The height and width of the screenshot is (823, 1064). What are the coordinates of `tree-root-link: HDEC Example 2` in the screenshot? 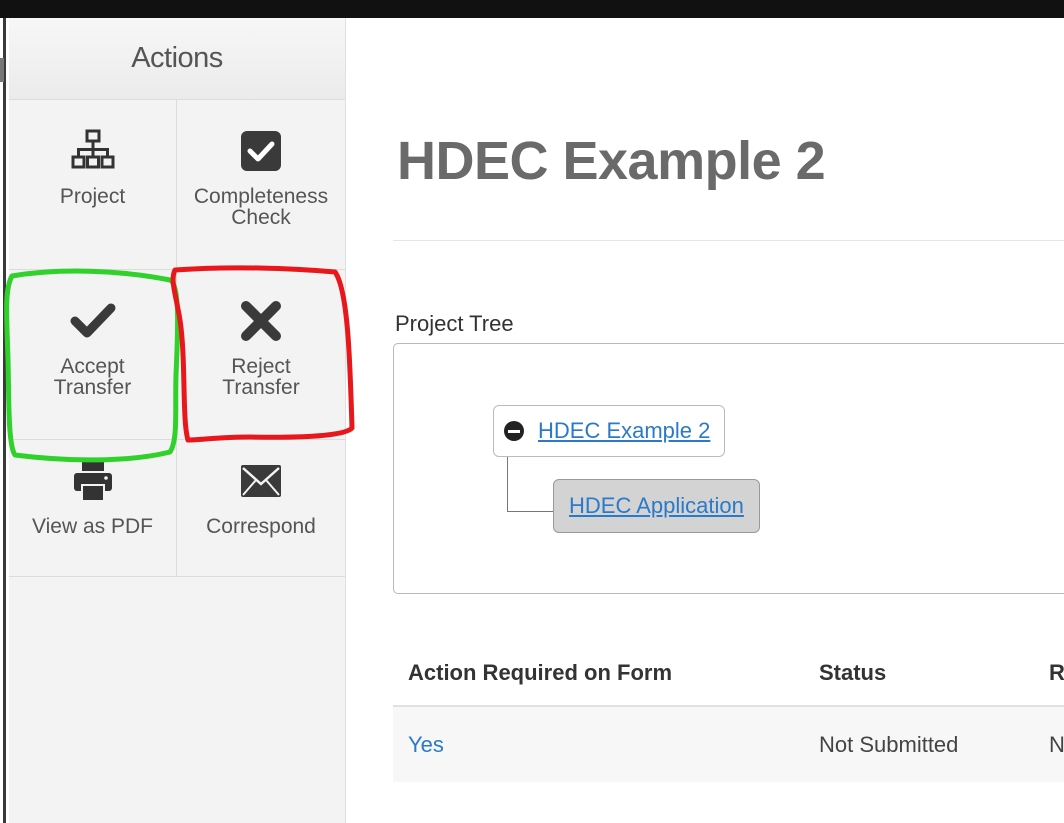 It's located at (624, 431).